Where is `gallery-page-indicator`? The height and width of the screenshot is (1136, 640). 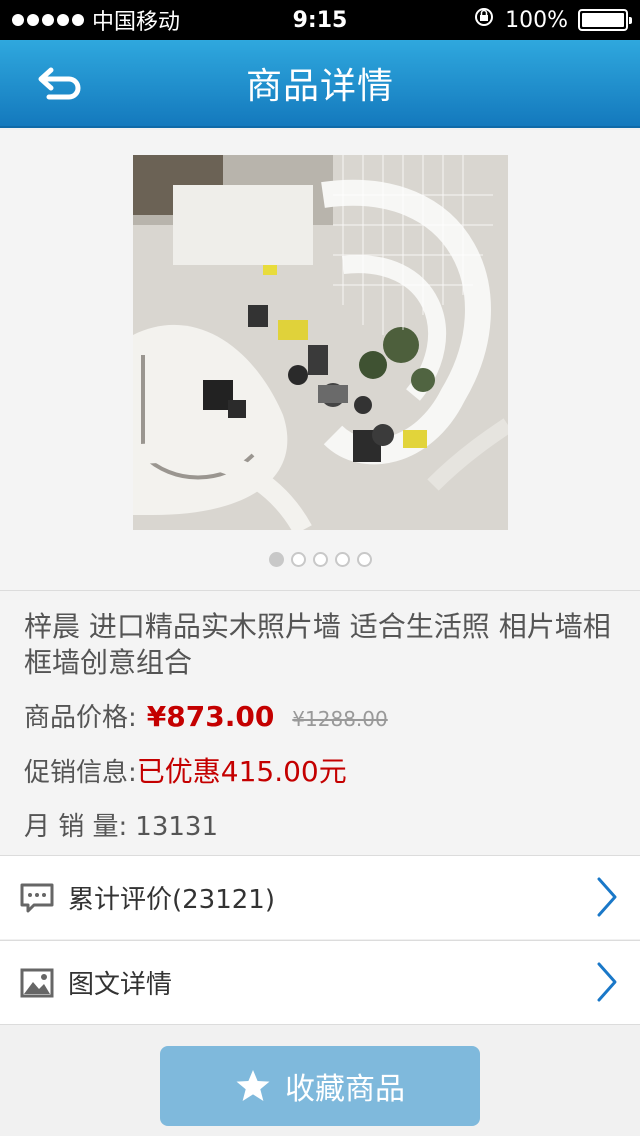 gallery-page-indicator is located at coordinates (320, 559).